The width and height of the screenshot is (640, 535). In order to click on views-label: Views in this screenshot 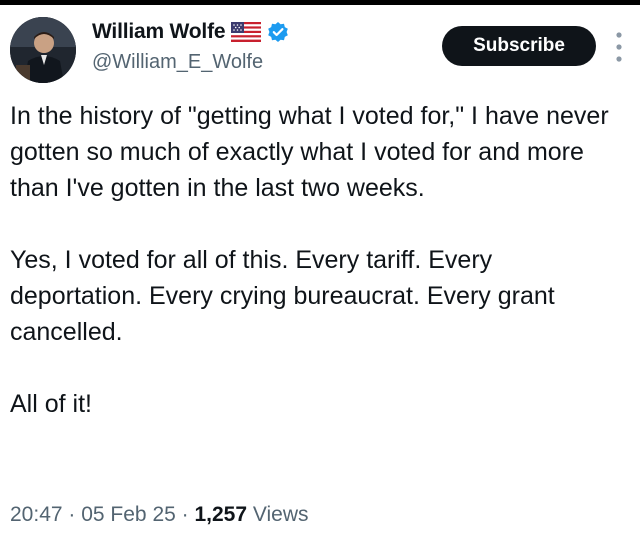, I will do `click(278, 514)`.